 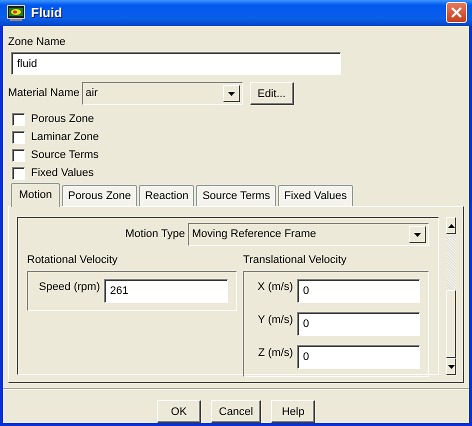 What do you see at coordinates (451, 324) in the screenshot?
I see `scroll-thumb` at bounding box center [451, 324].